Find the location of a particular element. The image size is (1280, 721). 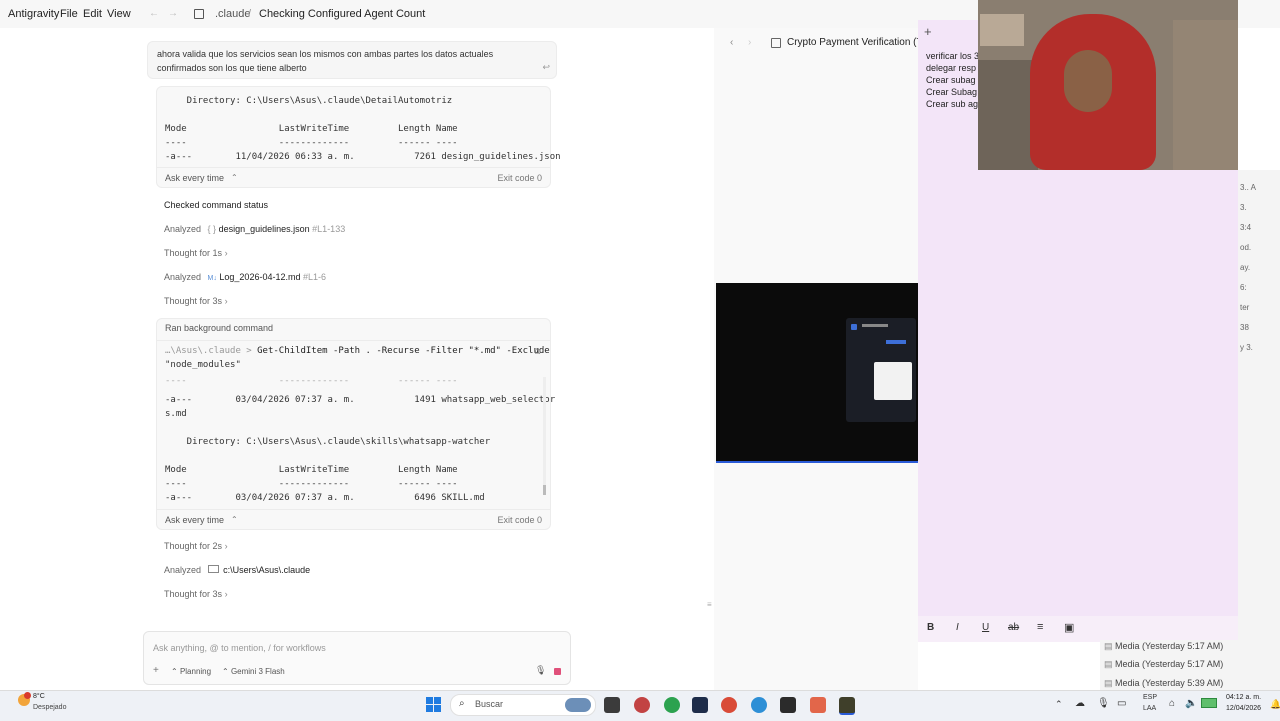

clock-time: 04:12 a. m. is located at coordinates (1243, 697).